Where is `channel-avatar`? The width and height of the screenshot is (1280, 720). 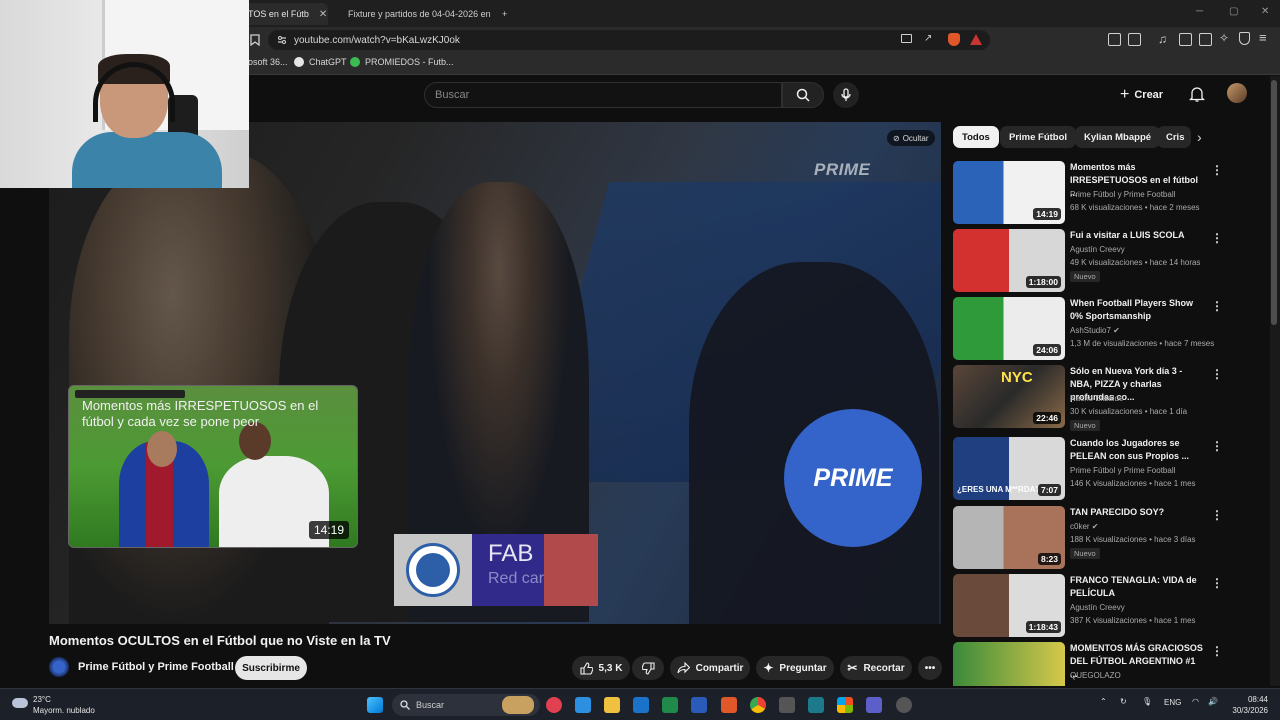 channel-avatar is located at coordinates (59, 667).